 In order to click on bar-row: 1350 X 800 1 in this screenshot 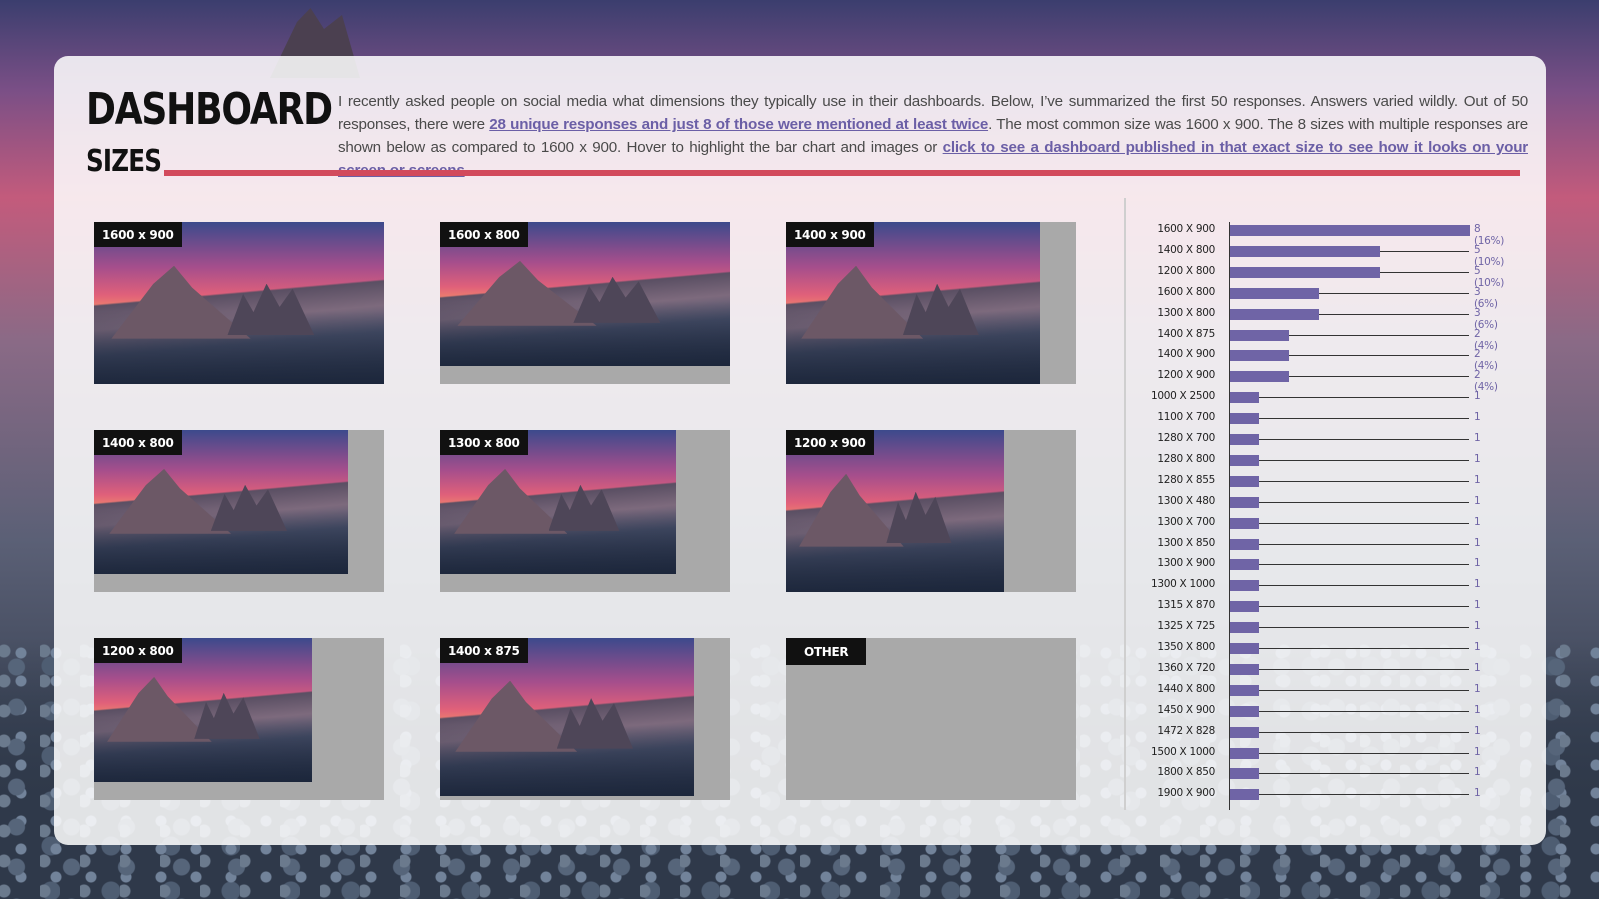, I will do `click(1300, 648)`.